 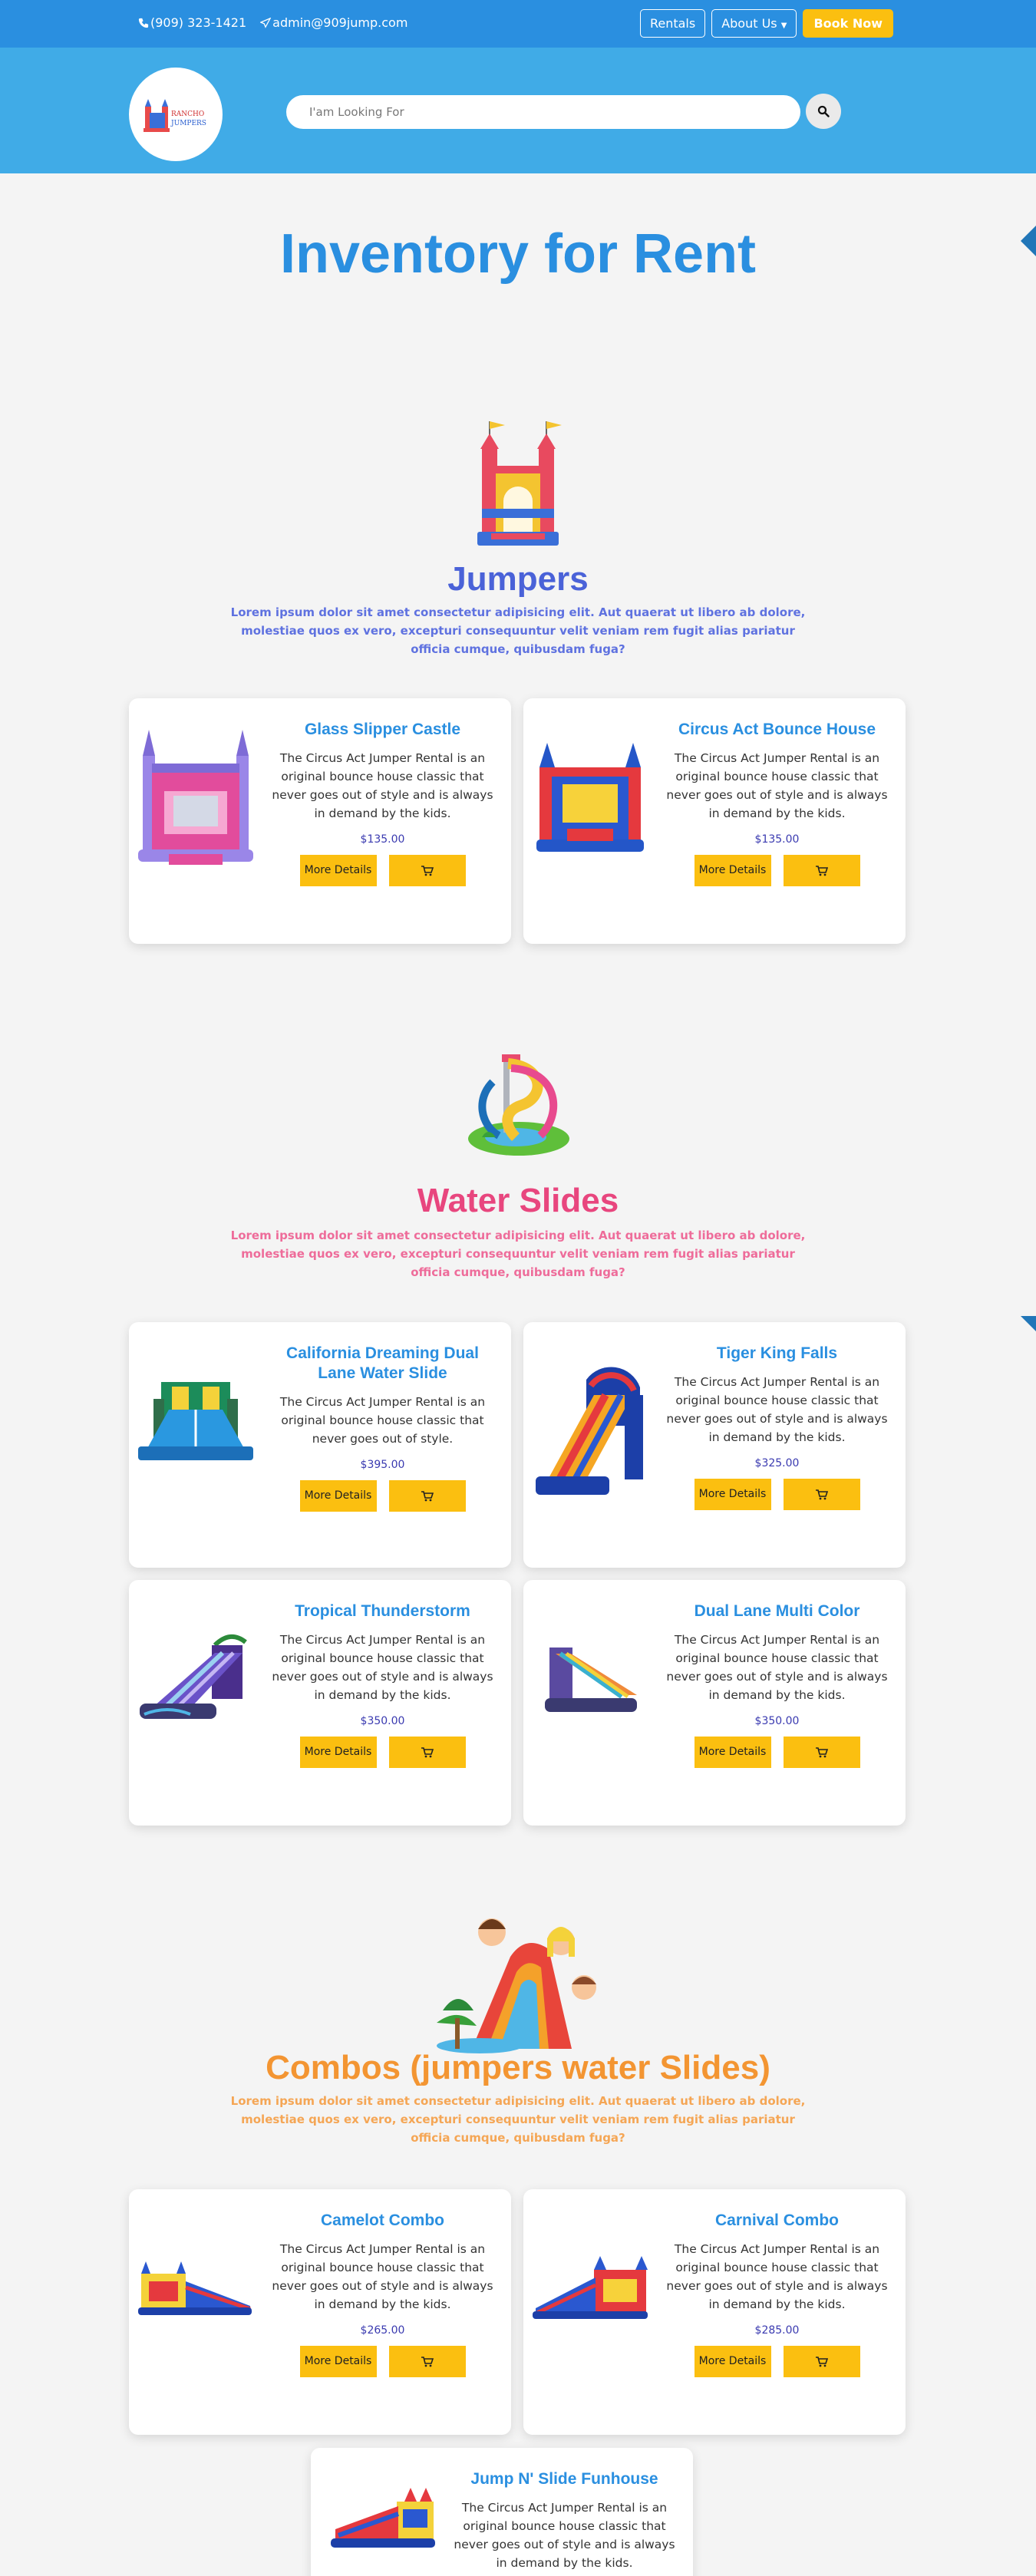 What do you see at coordinates (672, 23) in the screenshot?
I see `rentals-button: Rentals` at bounding box center [672, 23].